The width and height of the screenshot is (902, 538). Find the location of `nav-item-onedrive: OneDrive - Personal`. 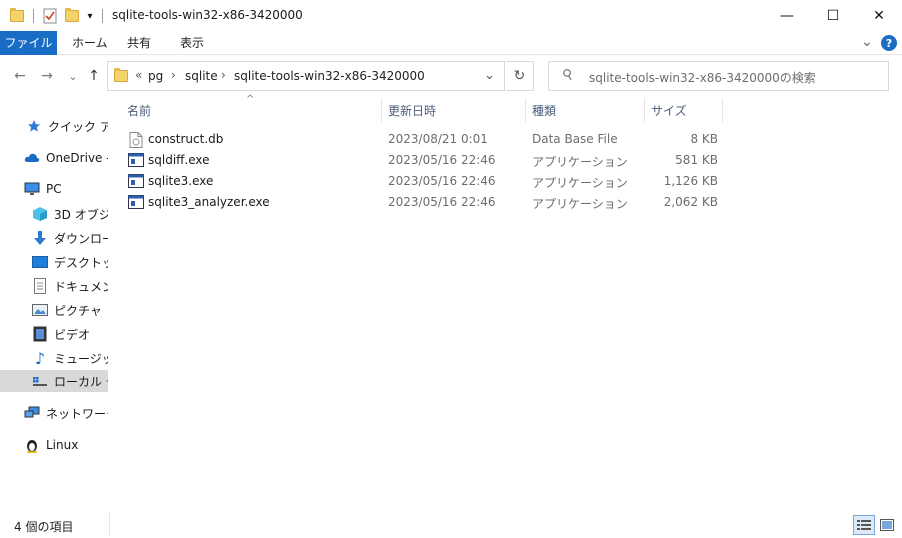

nav-item-onedrive: OneDrive - Personal is located at coordinates (54, 158).